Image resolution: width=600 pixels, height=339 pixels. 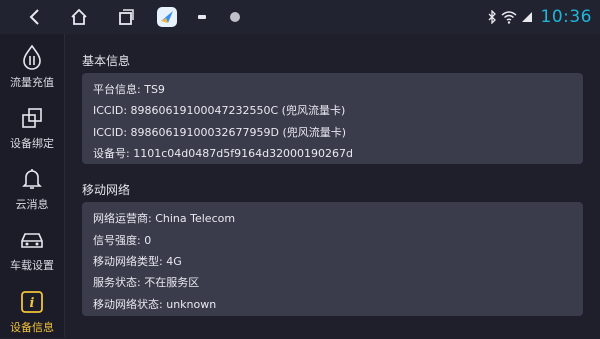 What do you see at coordinates (195, 218) in the screenshot?
I see `row-value: China Telecom` at bounding box center [195, 218].